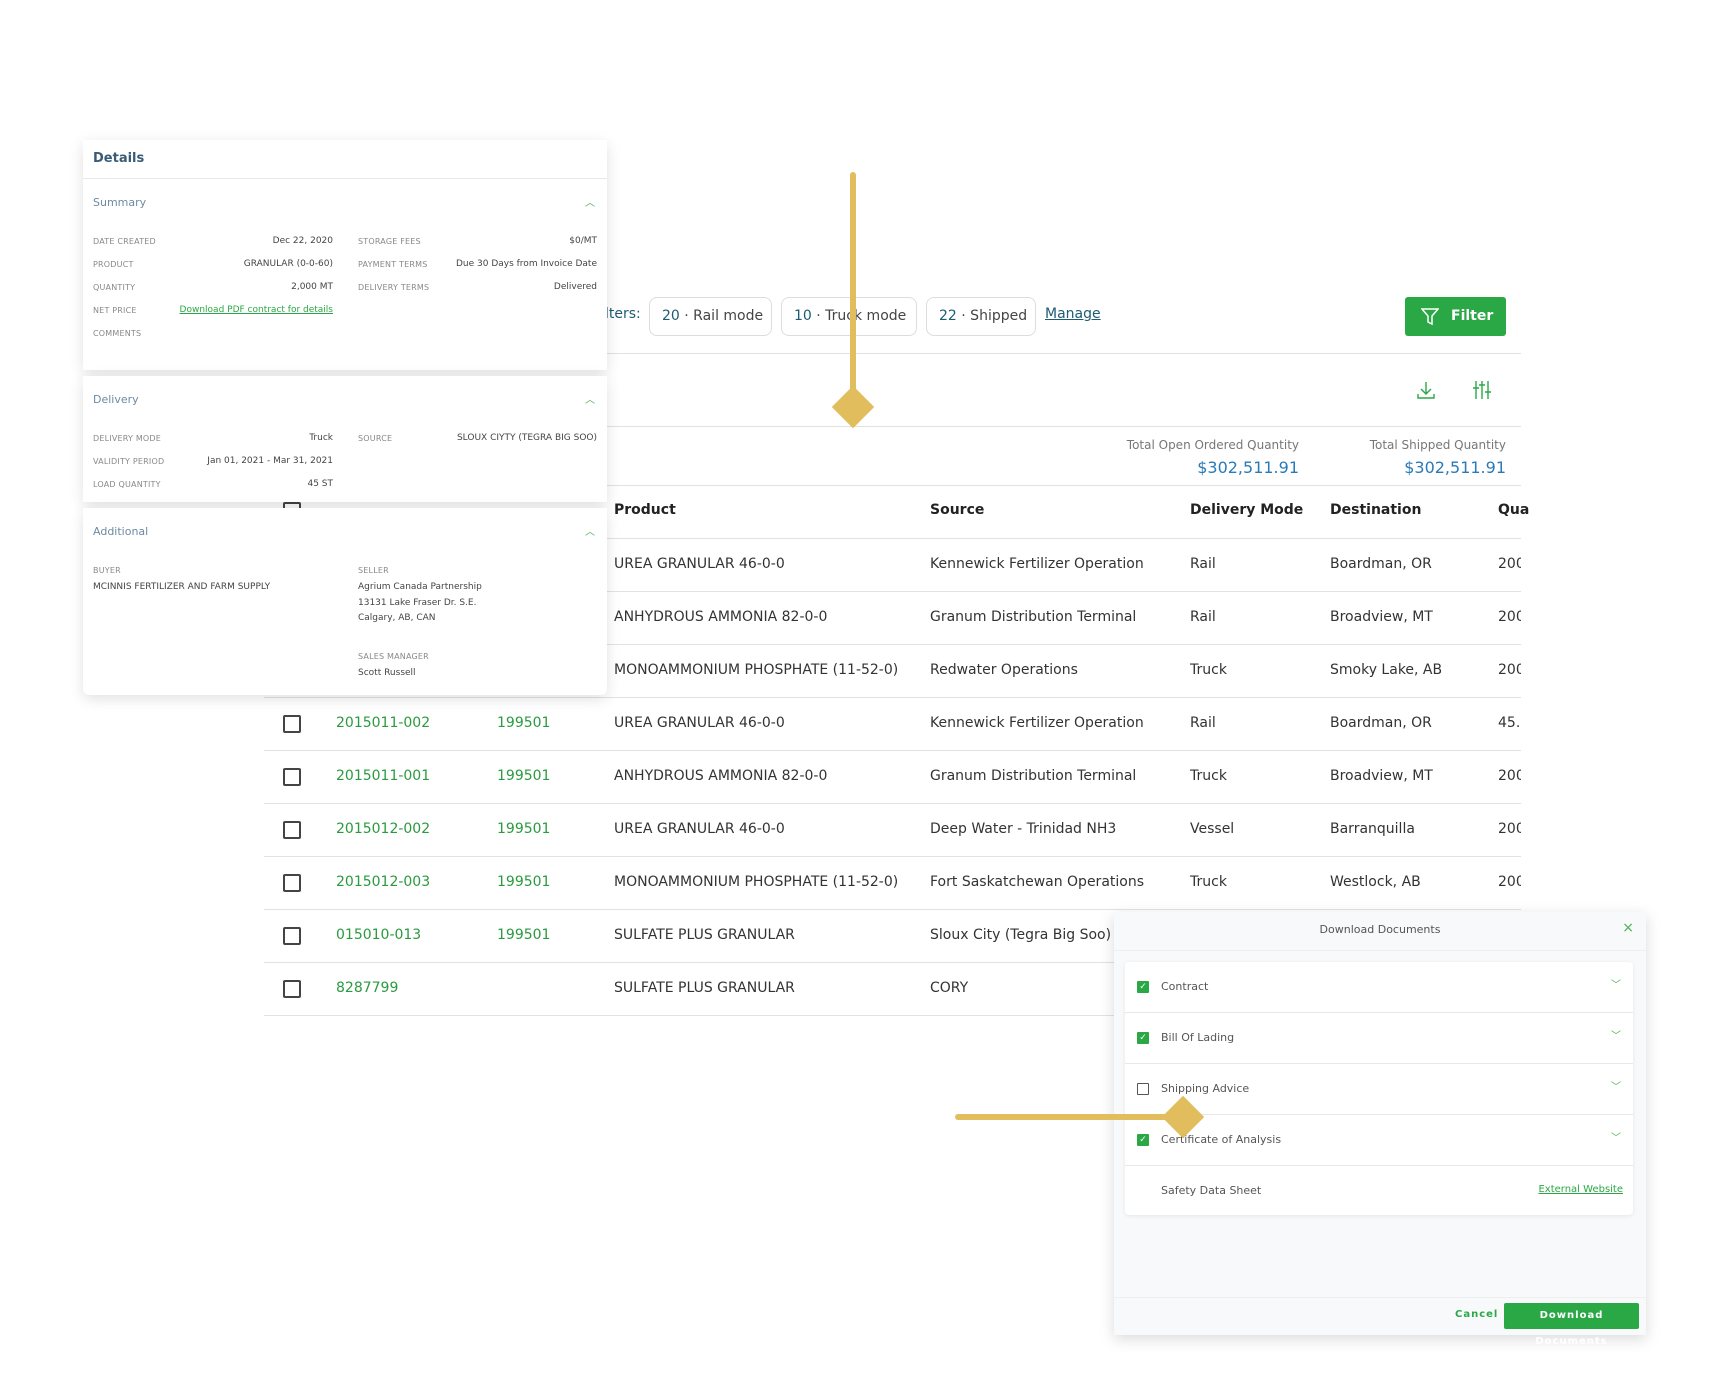  I want to click on cancel-button: Cancel, so click(1476, 1314).